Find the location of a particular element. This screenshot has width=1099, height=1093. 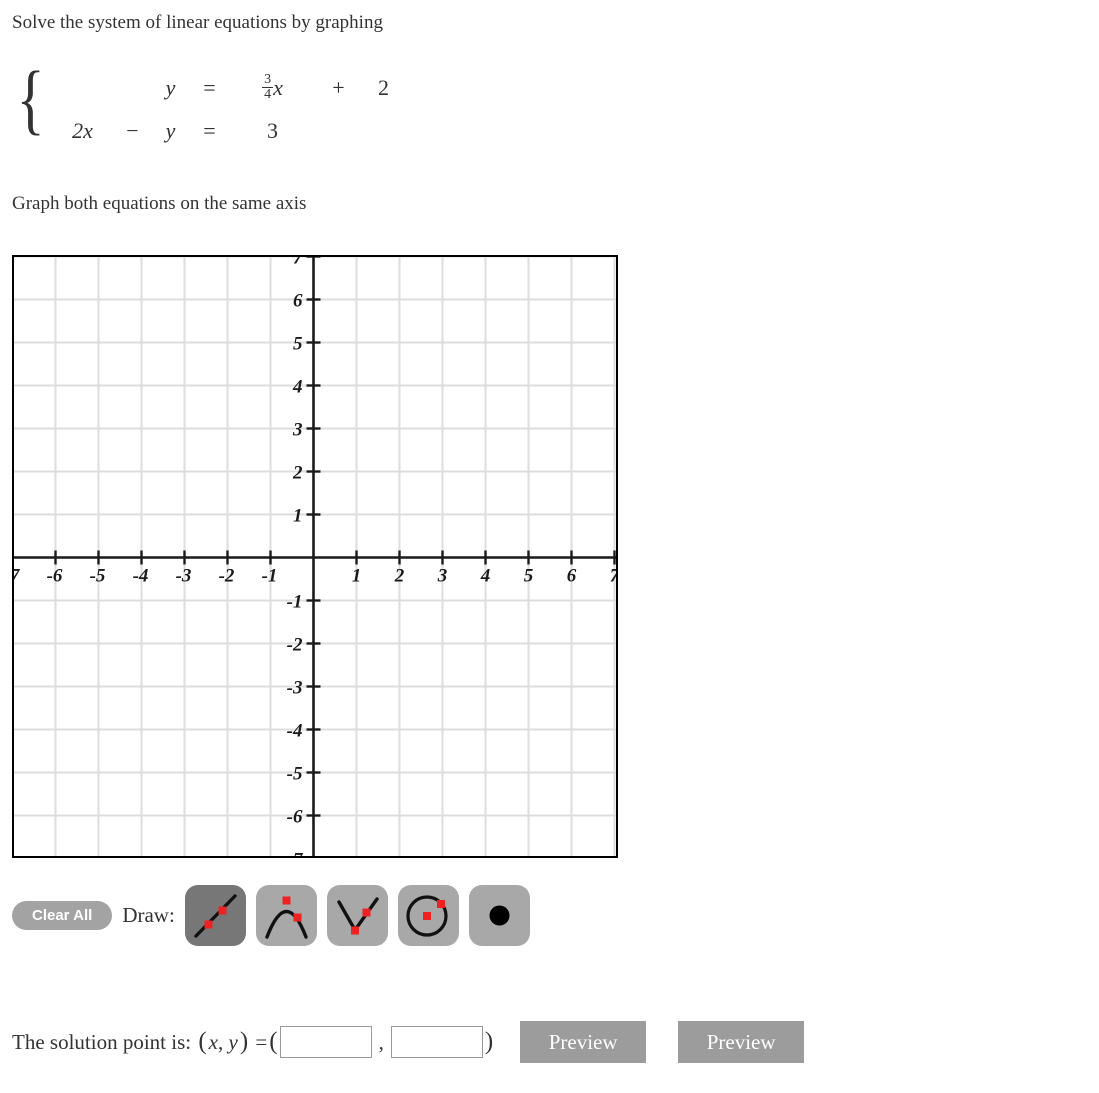

system-of-equations: { y = 3 4 x + 2 2x − y = 3 is located at coordinates (208, 106).